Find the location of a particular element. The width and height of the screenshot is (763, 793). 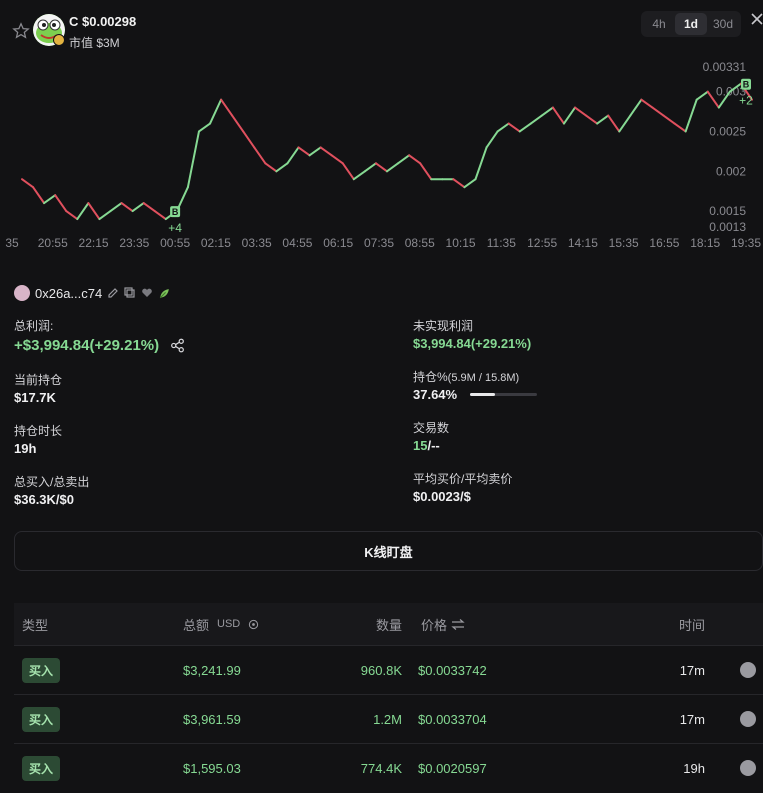

table-row: 买入 $3,241.99 960.8K $0.0033742 17m is located at coordinates (388, 669).